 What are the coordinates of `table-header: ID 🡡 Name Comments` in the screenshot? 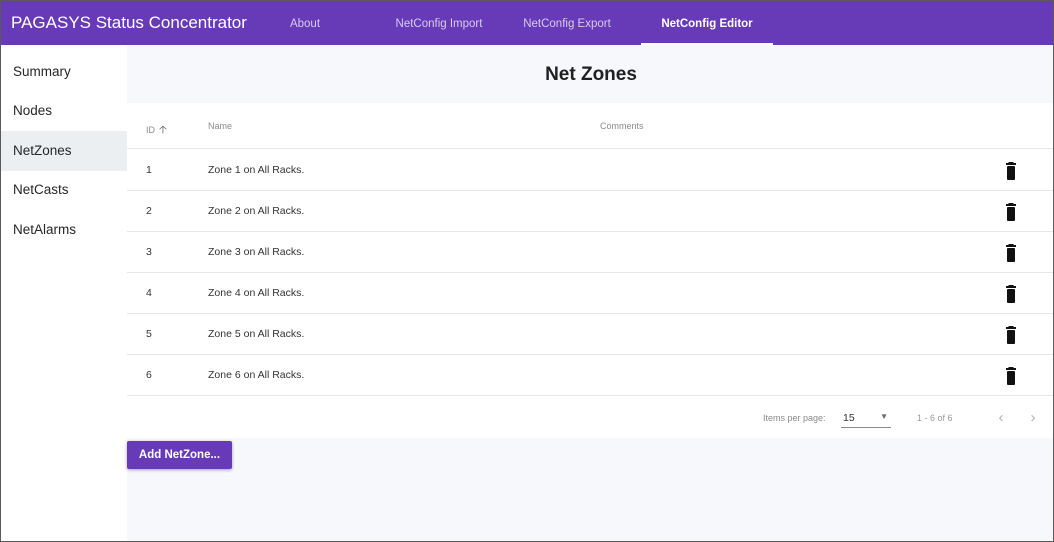 It's located at (590, 126).